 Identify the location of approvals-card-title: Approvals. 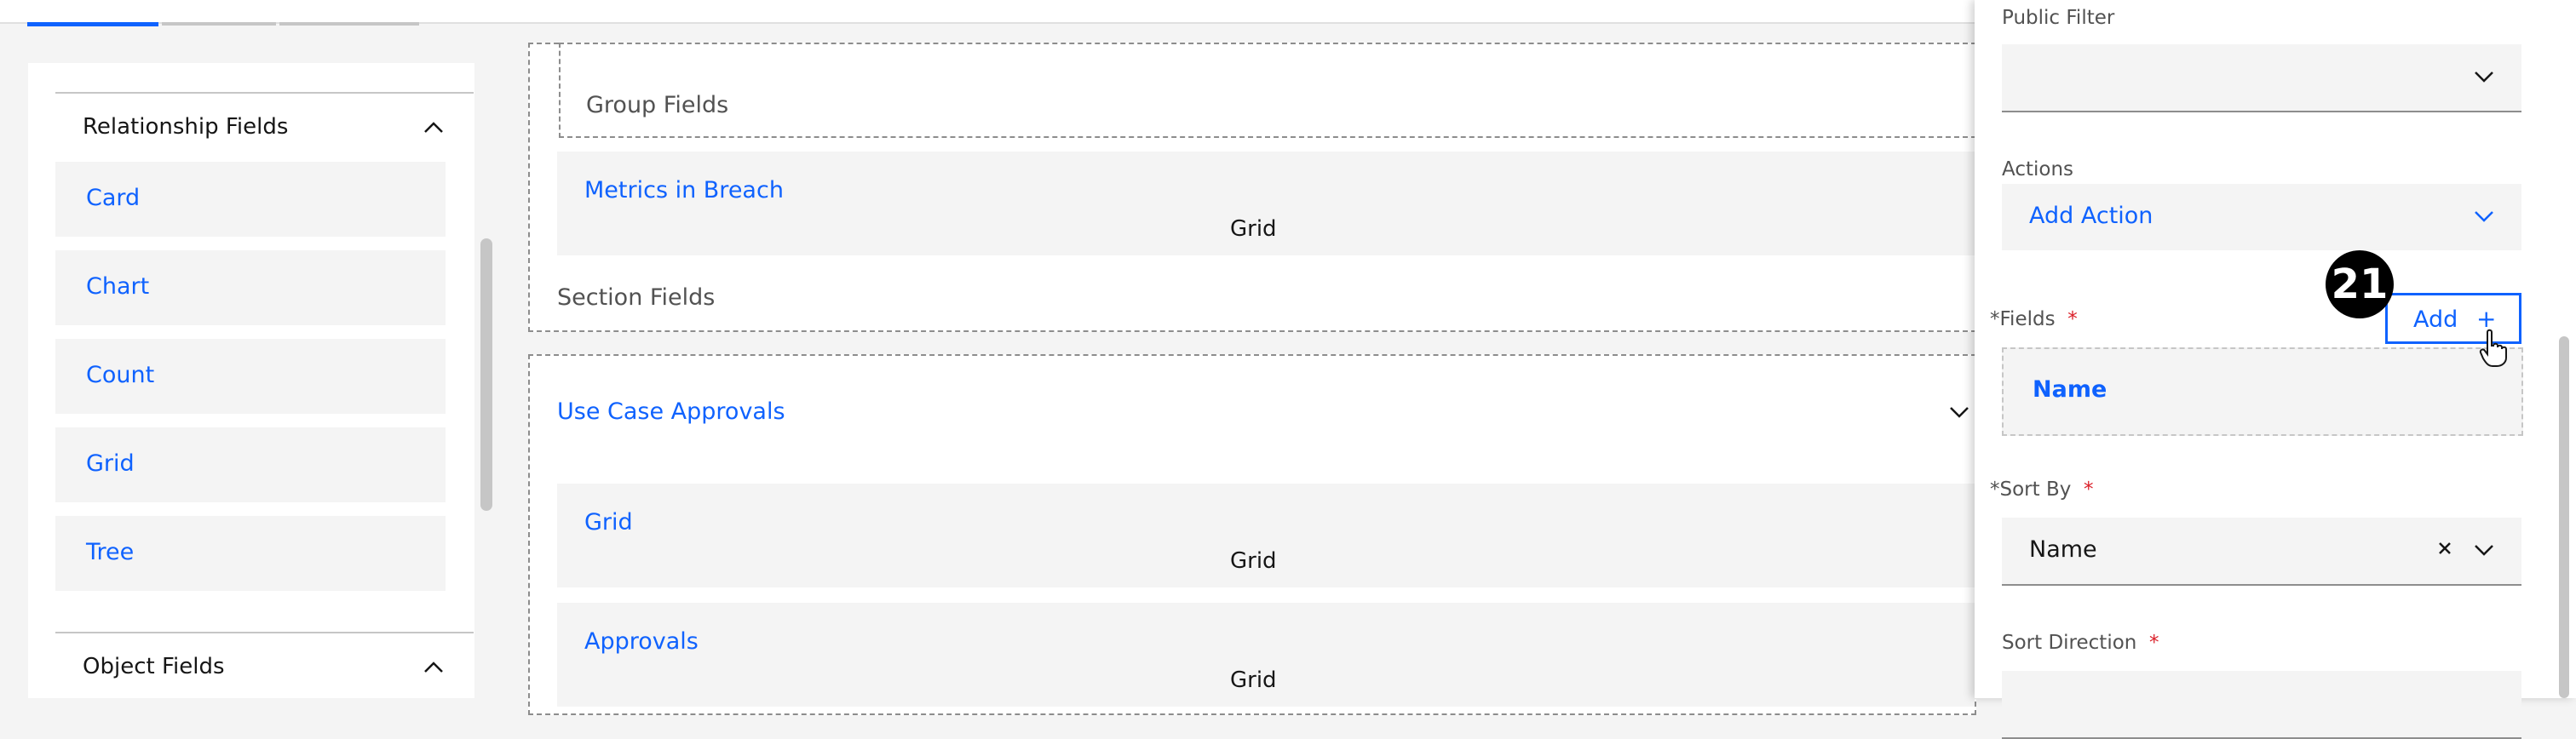
(641, 641).